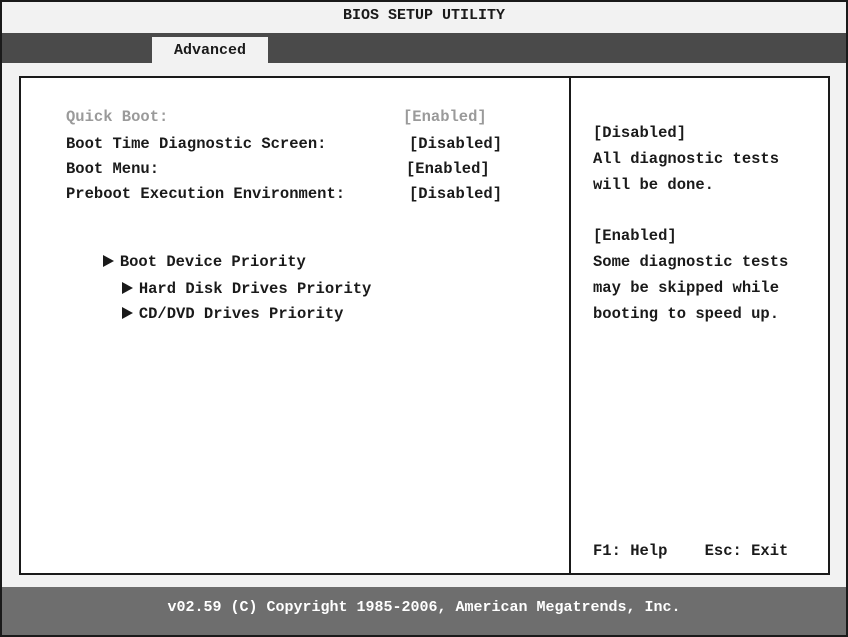 Image resolution: width=848 pixels, height=637 pixels. Describe the element at coordinates (445, 117) in the screenshot. I see `setting-quick-boot-value: [Enabled]` at that location.